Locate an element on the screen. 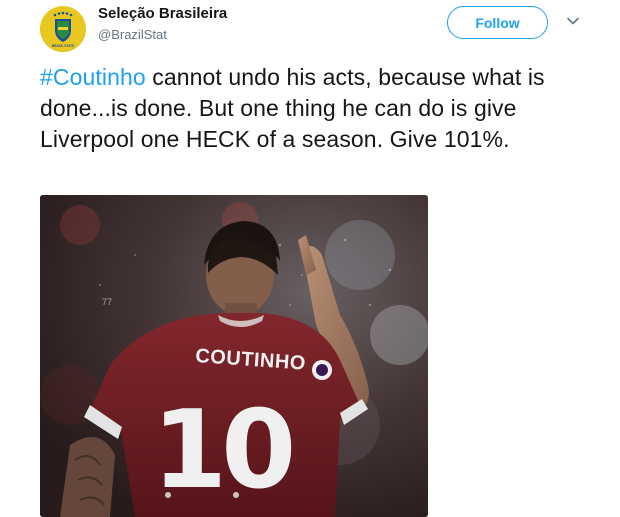 This screenshot has width=620, height=517. hashtag-link: #Coutinho is located at coordinates (93, 77).